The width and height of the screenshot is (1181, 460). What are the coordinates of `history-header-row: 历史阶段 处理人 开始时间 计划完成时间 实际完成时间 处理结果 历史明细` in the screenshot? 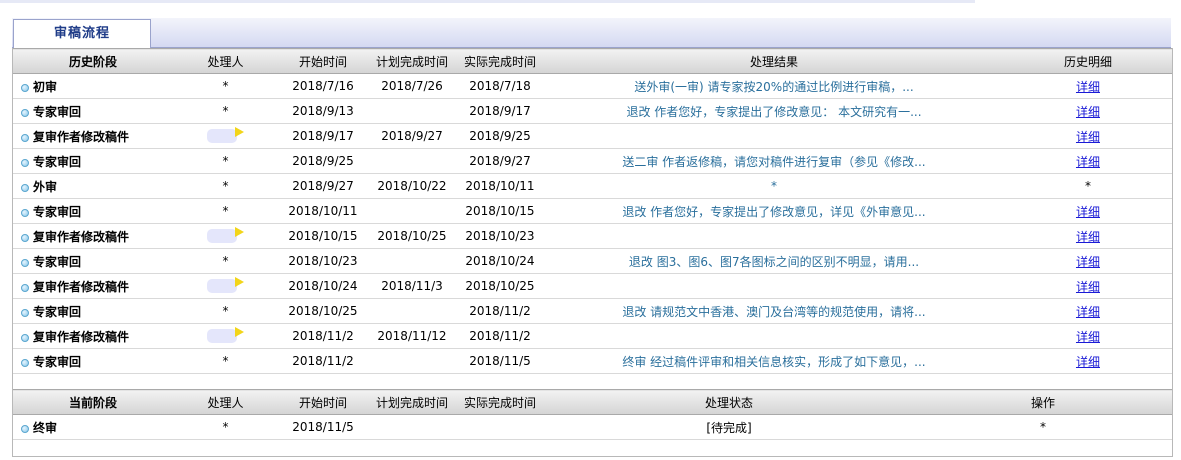 It's located at (592, 61).